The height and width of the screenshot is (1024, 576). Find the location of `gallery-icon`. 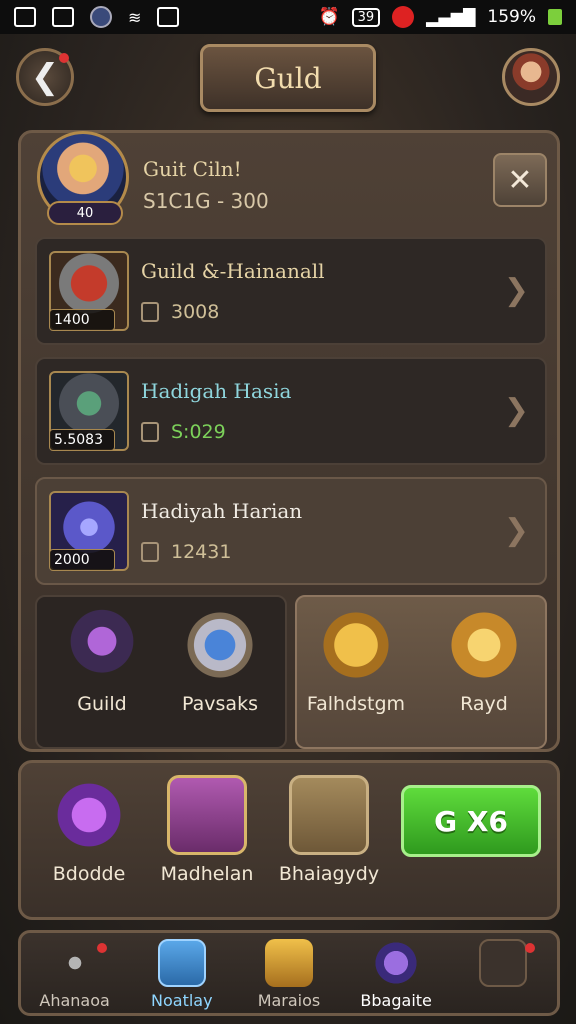

gallery-icon is located at coordinates (63, 17).